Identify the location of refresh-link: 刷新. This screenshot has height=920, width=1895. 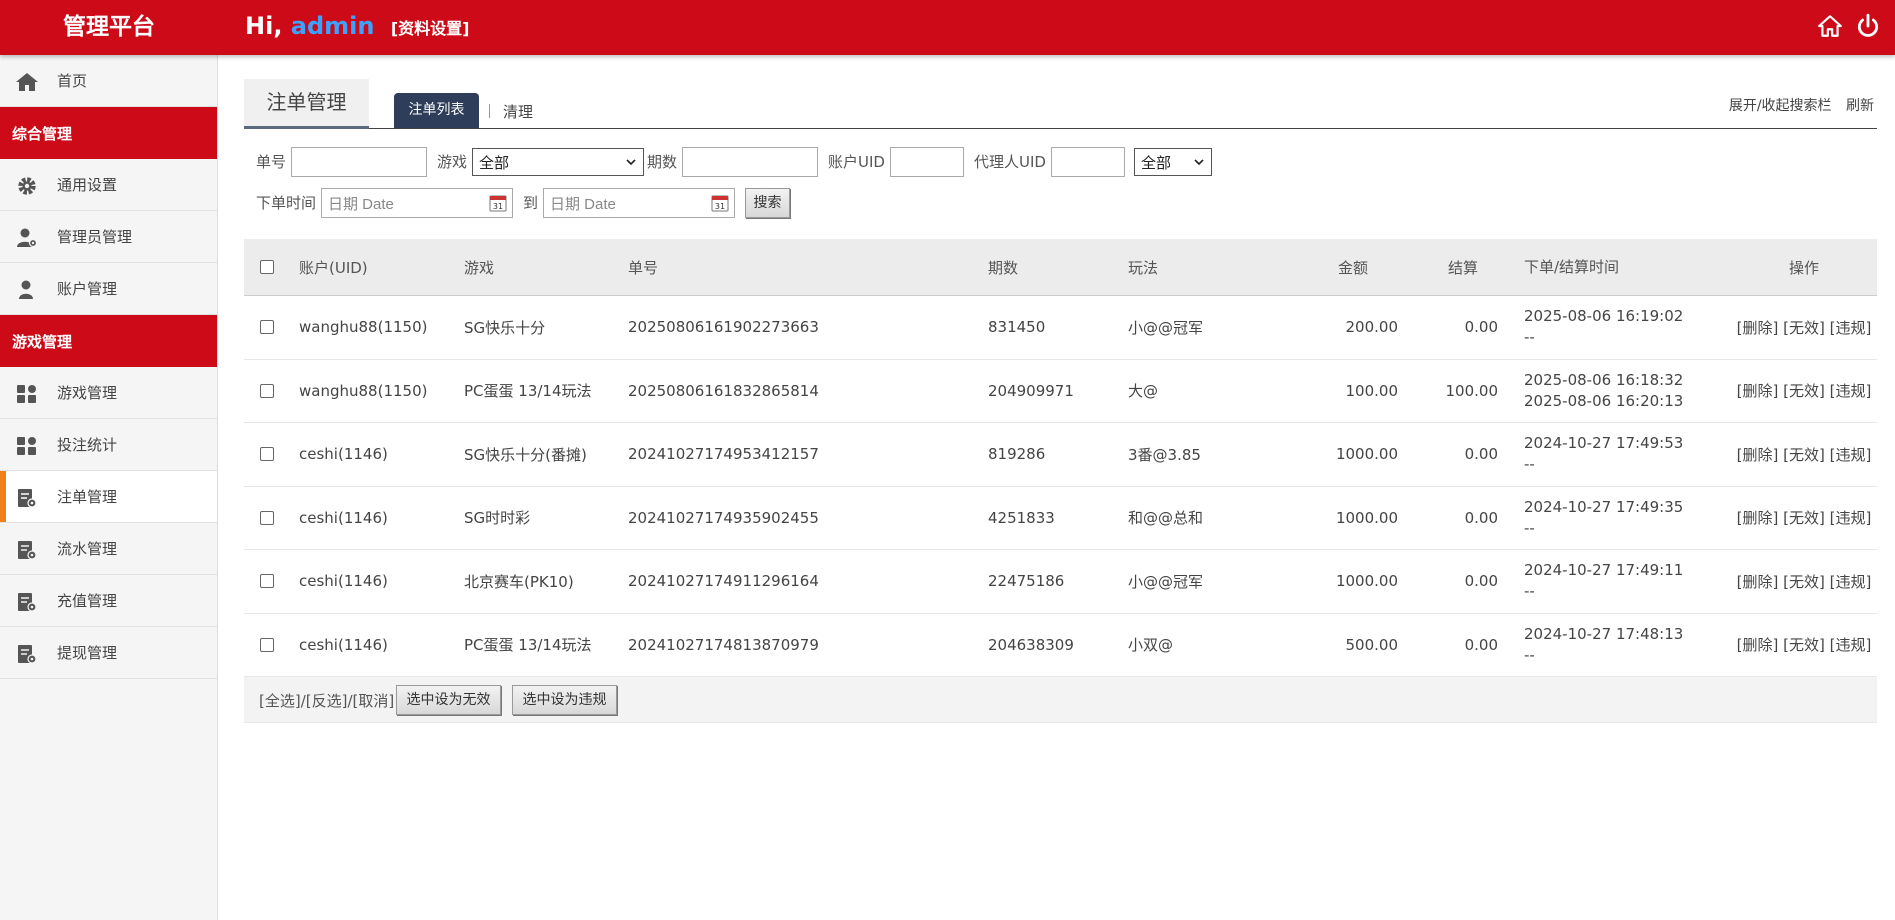
(1860, 106).